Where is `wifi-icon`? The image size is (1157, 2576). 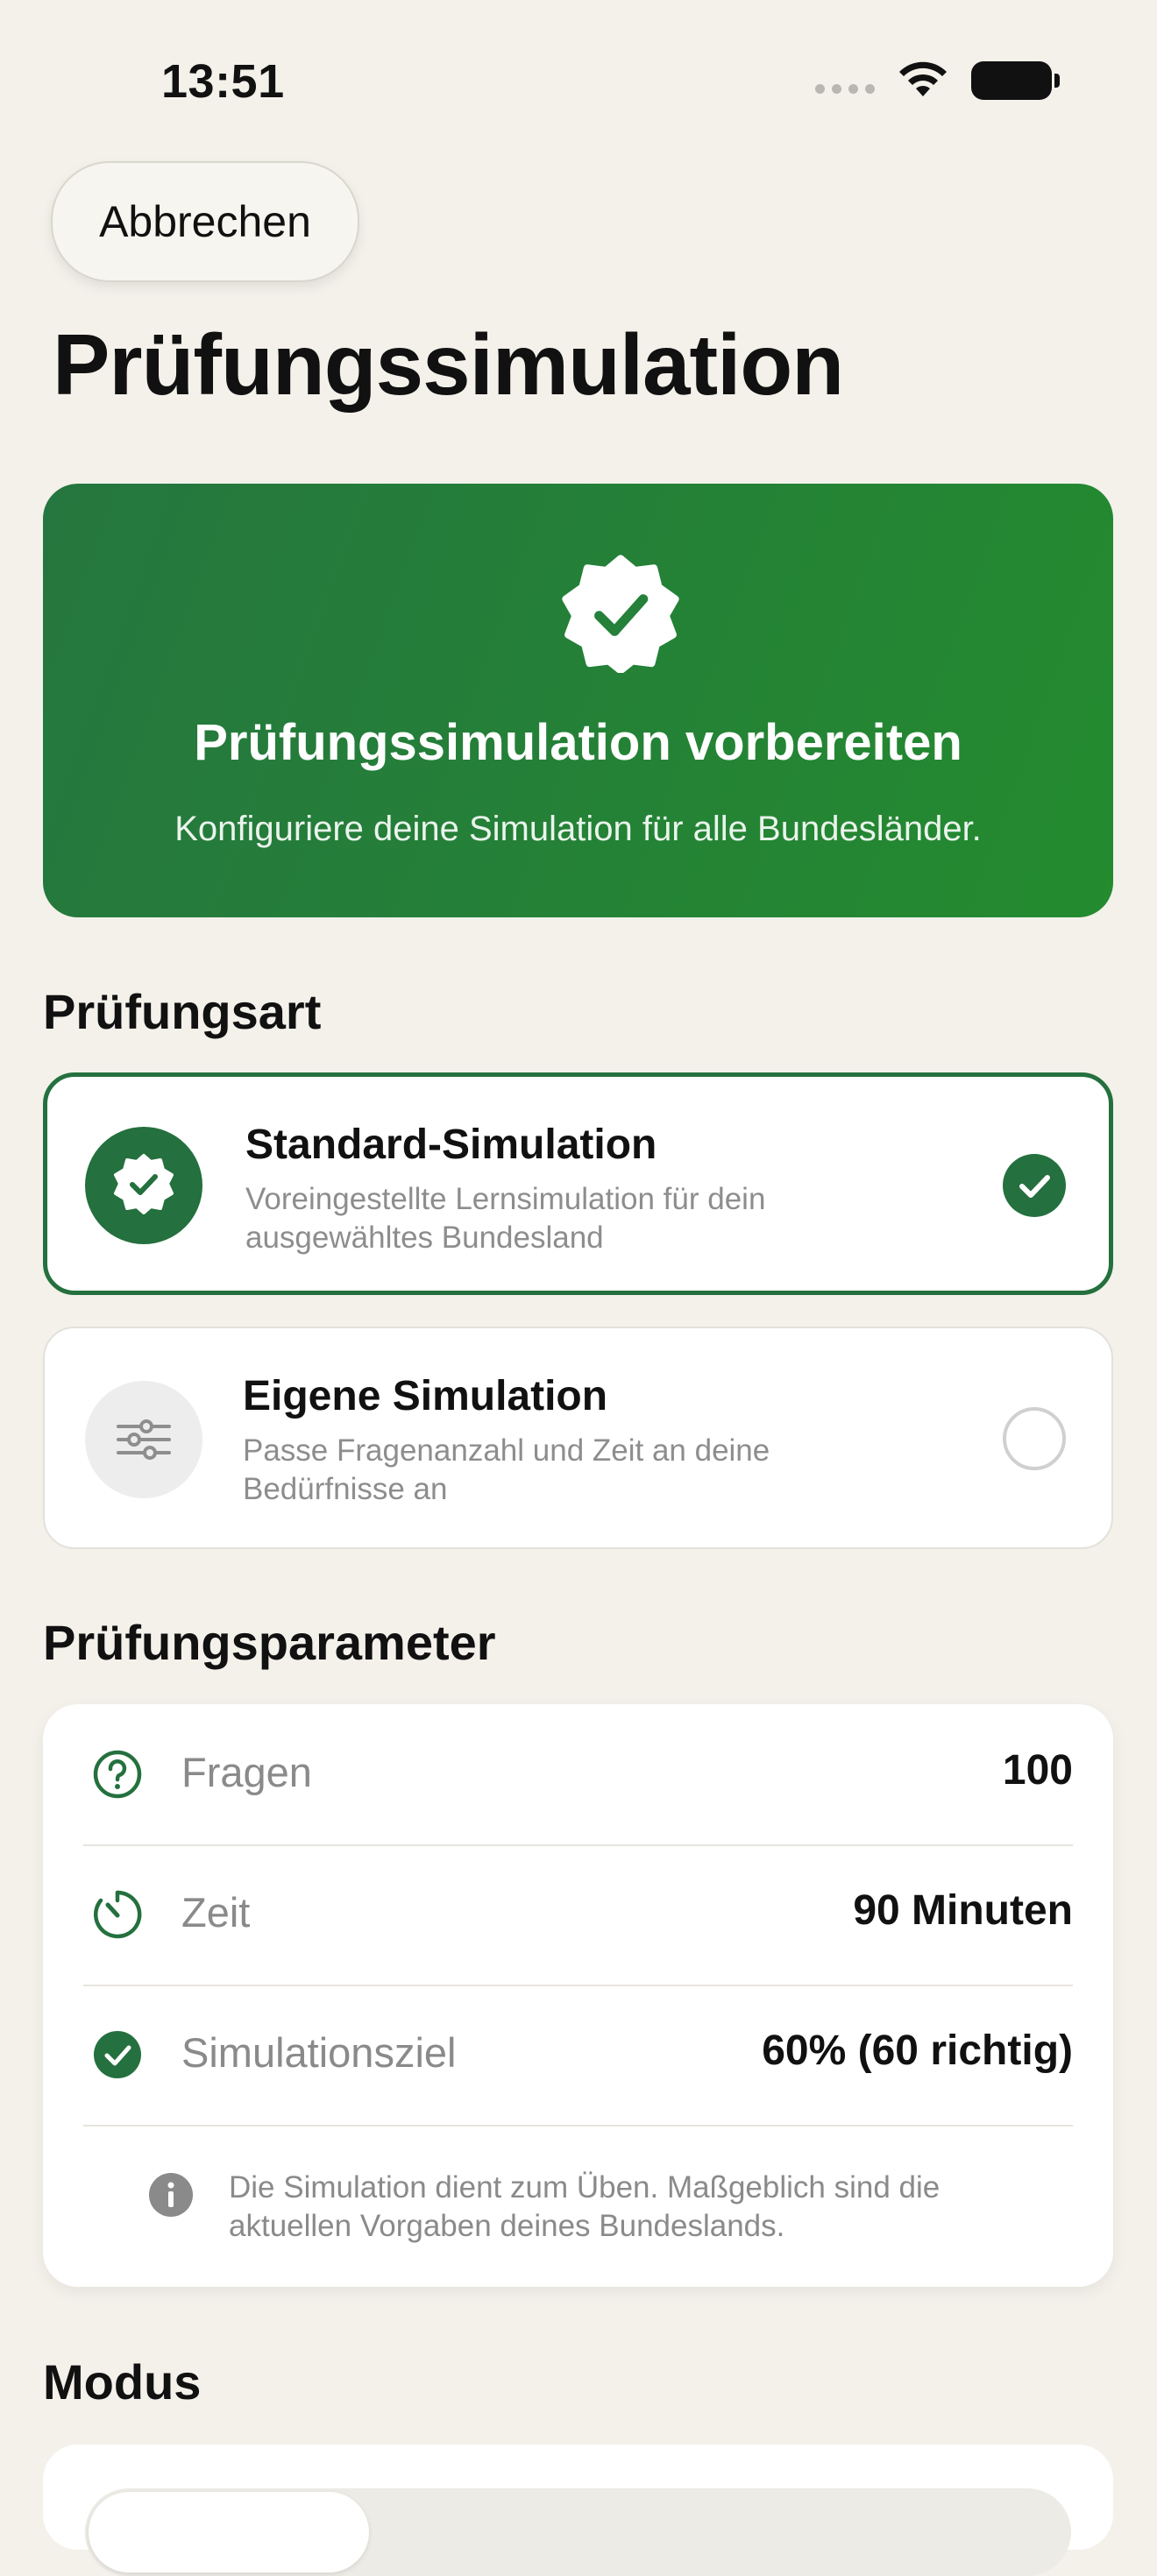 wifi-icon is located at coordinates (923, 78).